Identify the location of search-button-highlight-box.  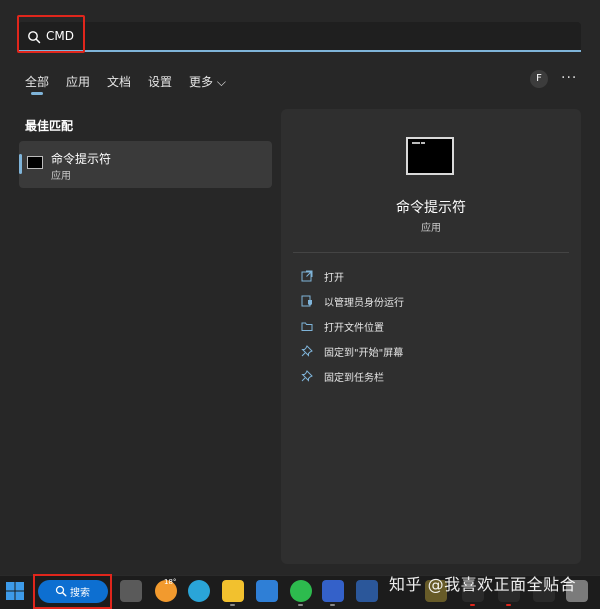
(72, 591).